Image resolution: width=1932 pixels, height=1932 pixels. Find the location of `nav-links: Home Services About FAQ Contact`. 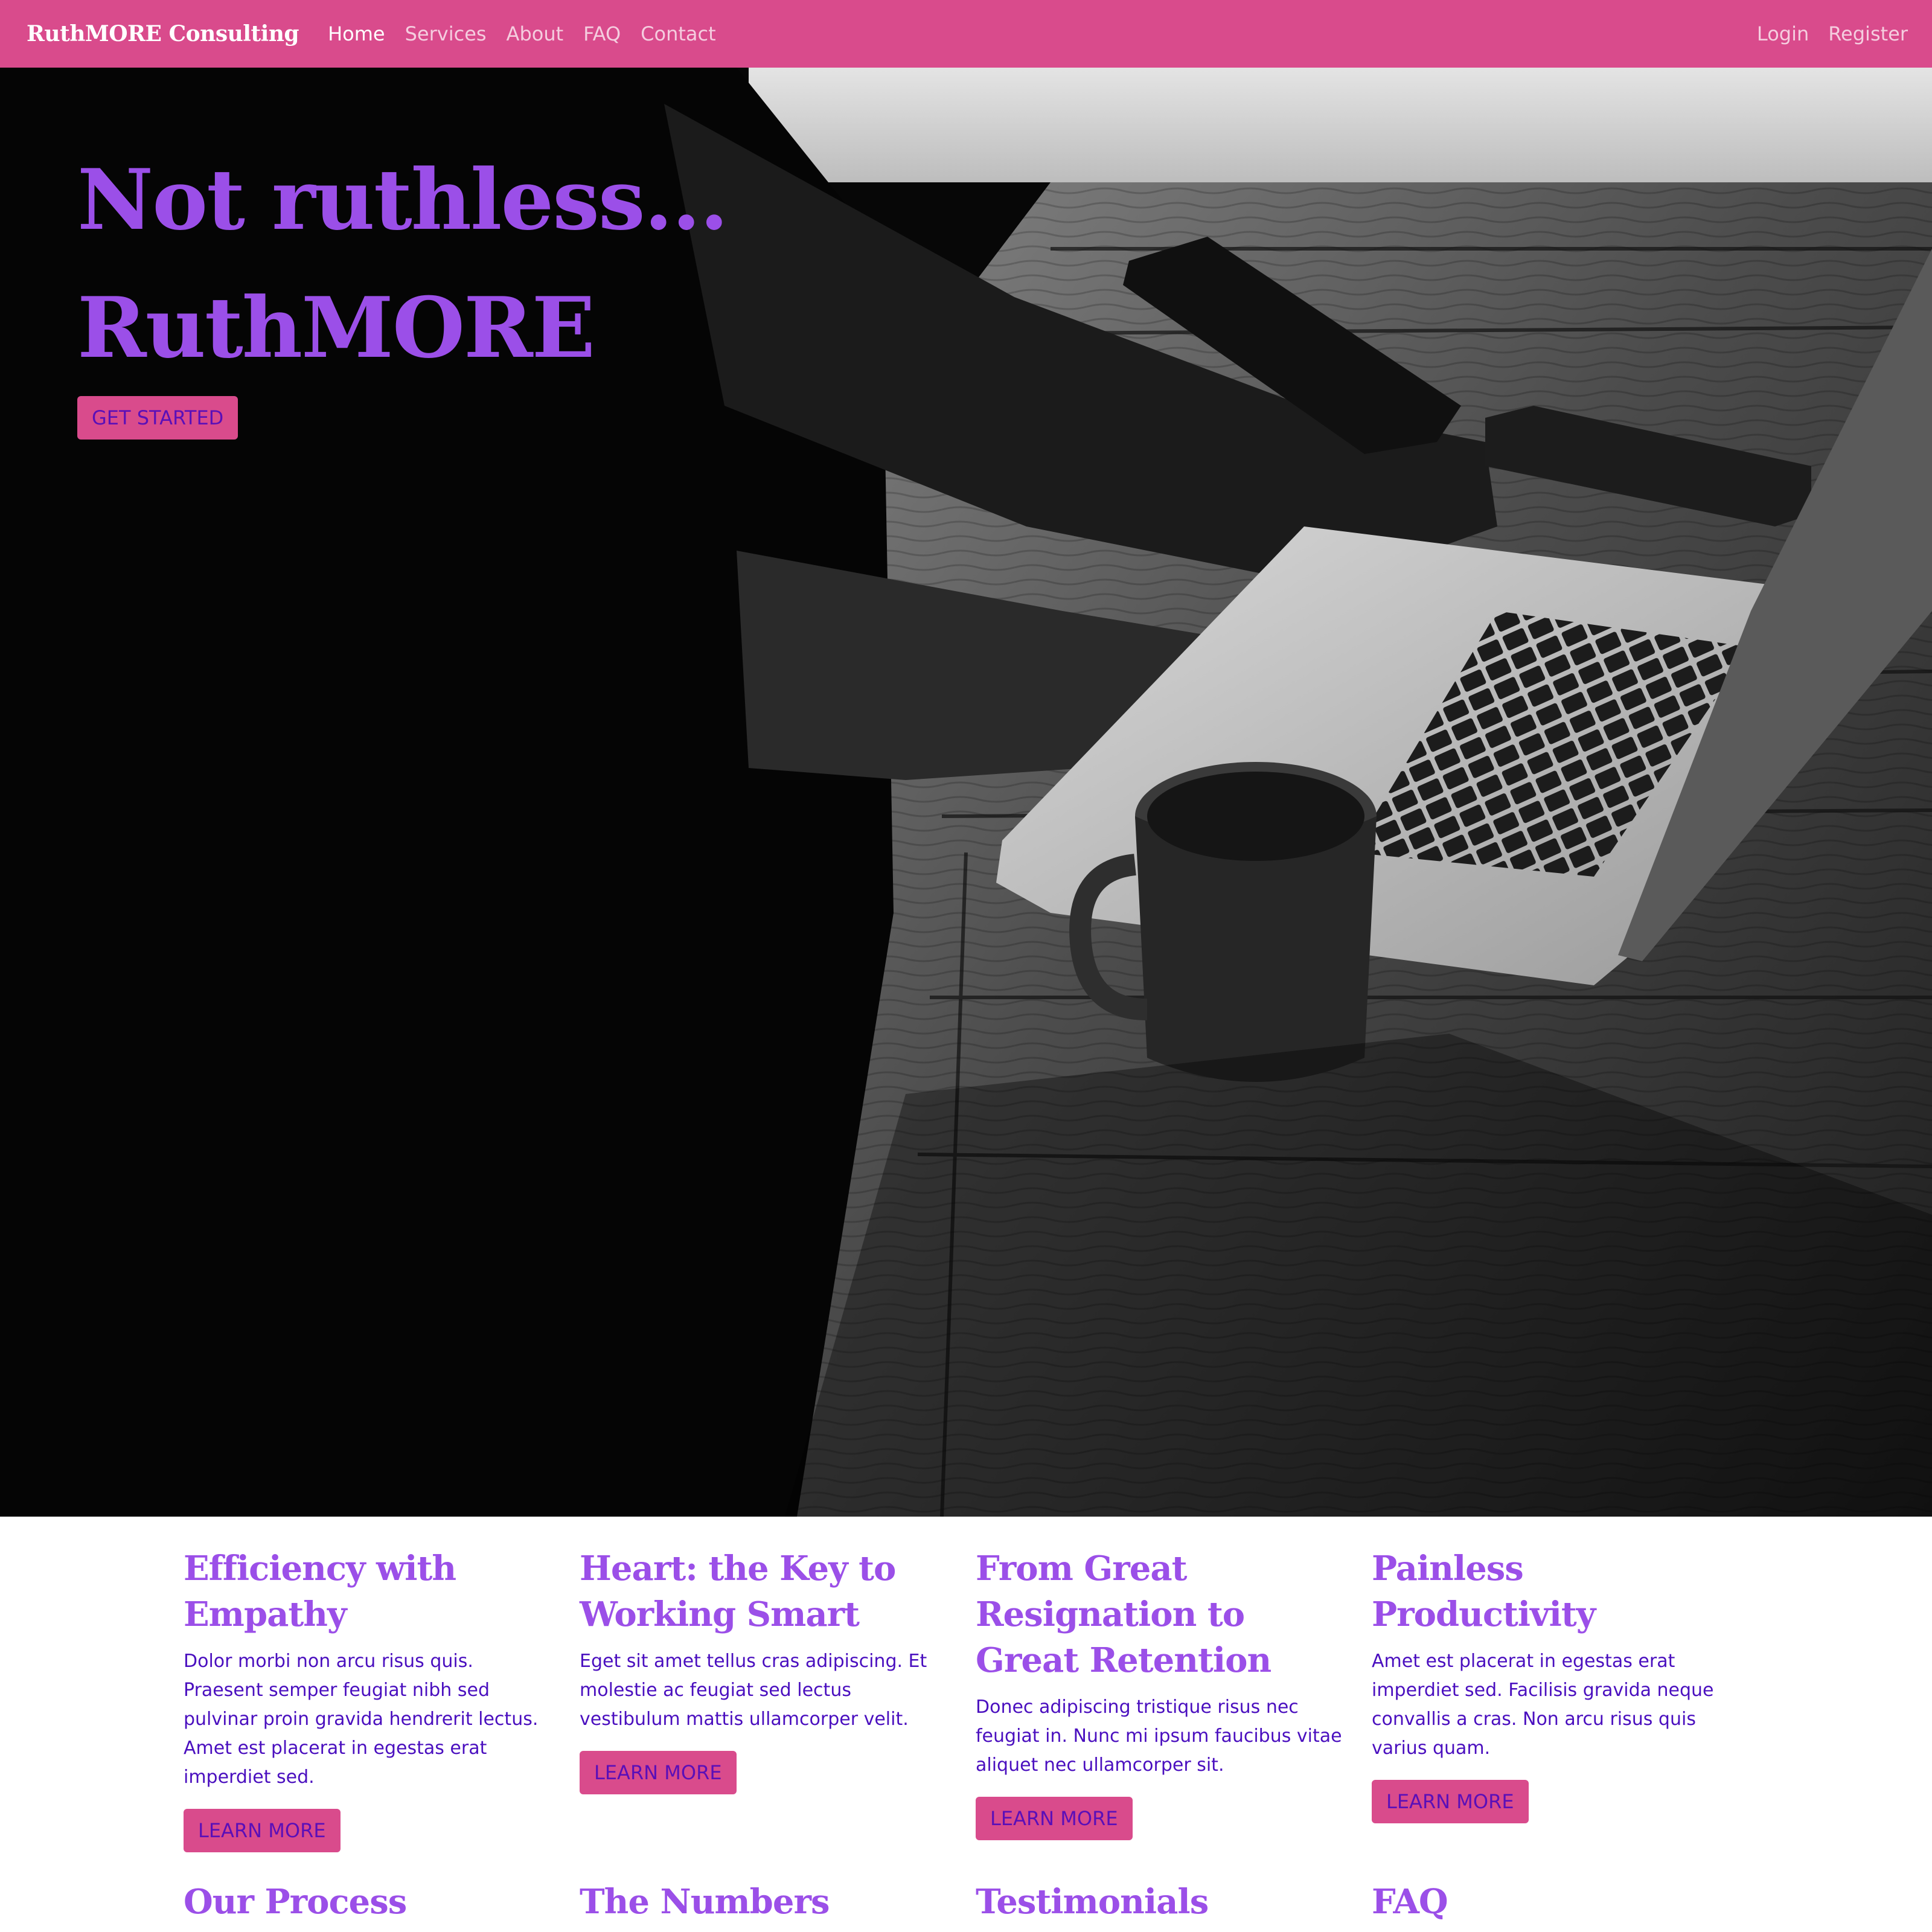

nav-links: Home Services About FAQ Contact is located at coordinates (532, 34).